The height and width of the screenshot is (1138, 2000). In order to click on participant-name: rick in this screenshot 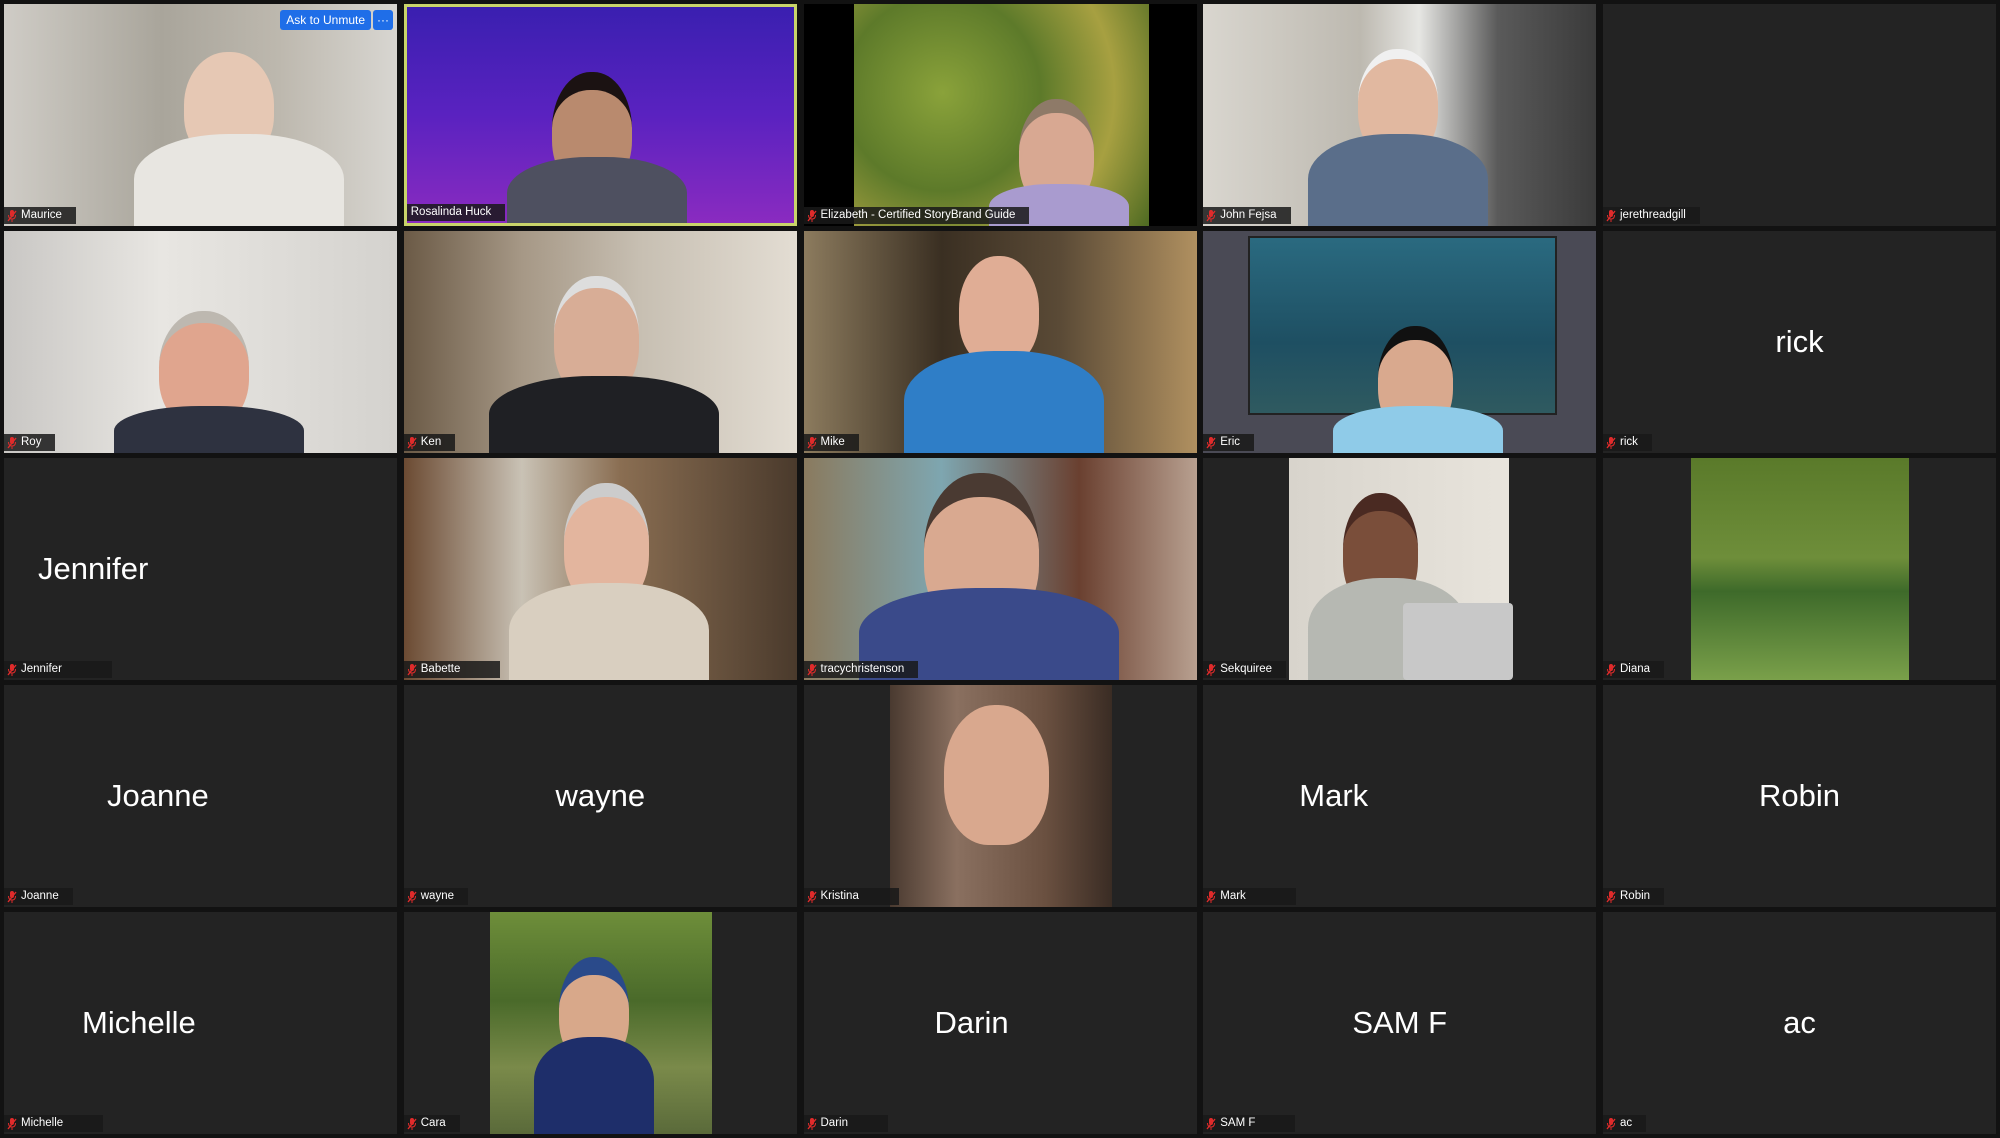, I will do `click(1629, 442)`.